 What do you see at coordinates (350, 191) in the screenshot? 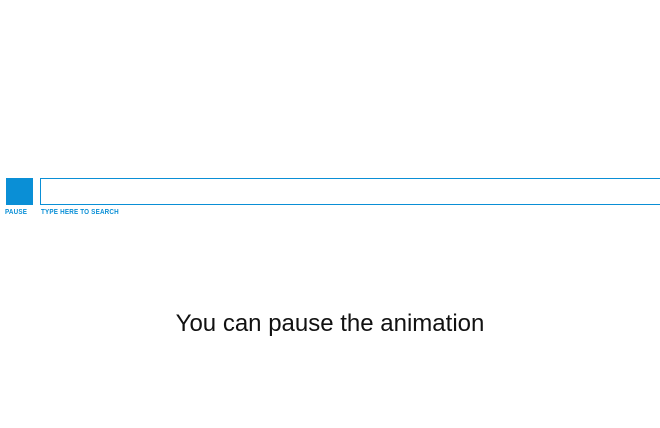
I see `search-input` at bounding box center [350, 191].